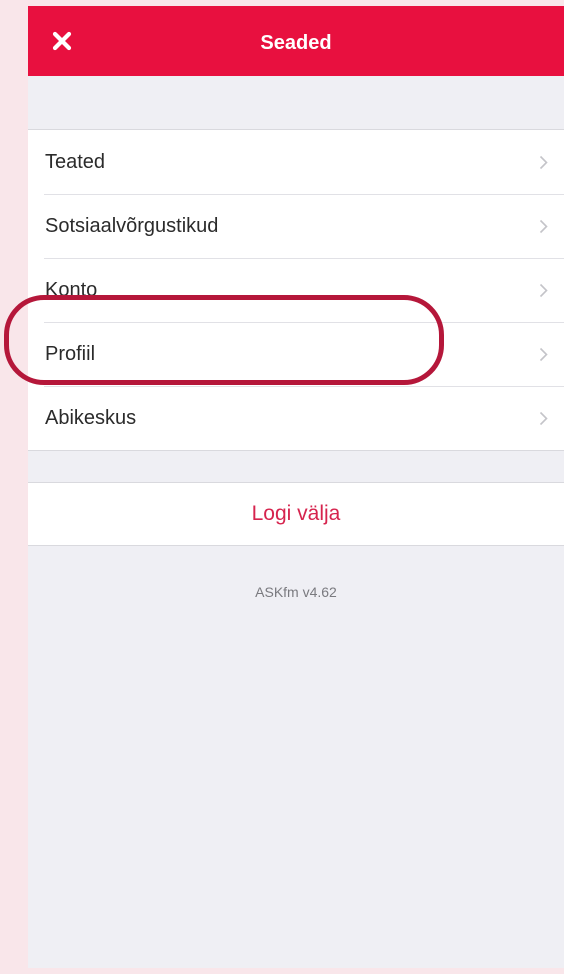  Describe the element at coordinates (71, 290) in the screenshot. I see `settings-item-label: Konto` at that location.